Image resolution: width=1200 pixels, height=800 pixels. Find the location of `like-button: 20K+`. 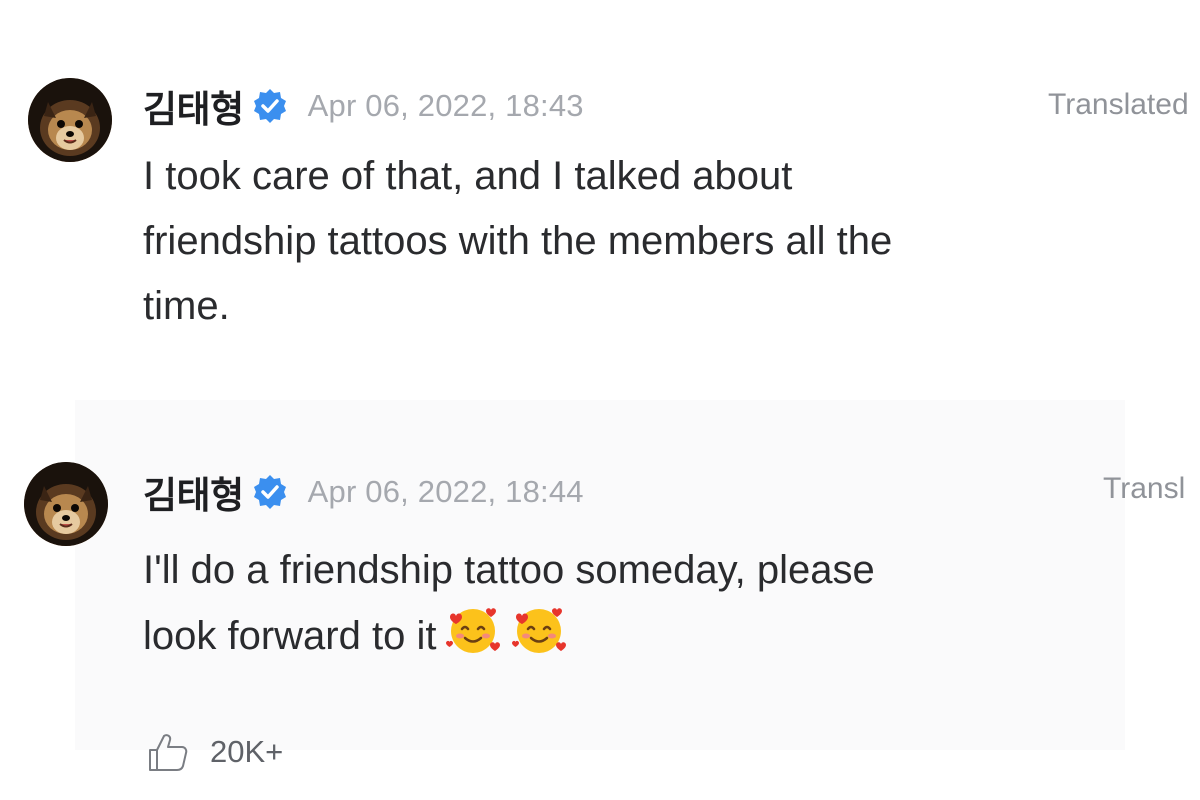

like-button: 20K+ is located at coordinates (214, 752).